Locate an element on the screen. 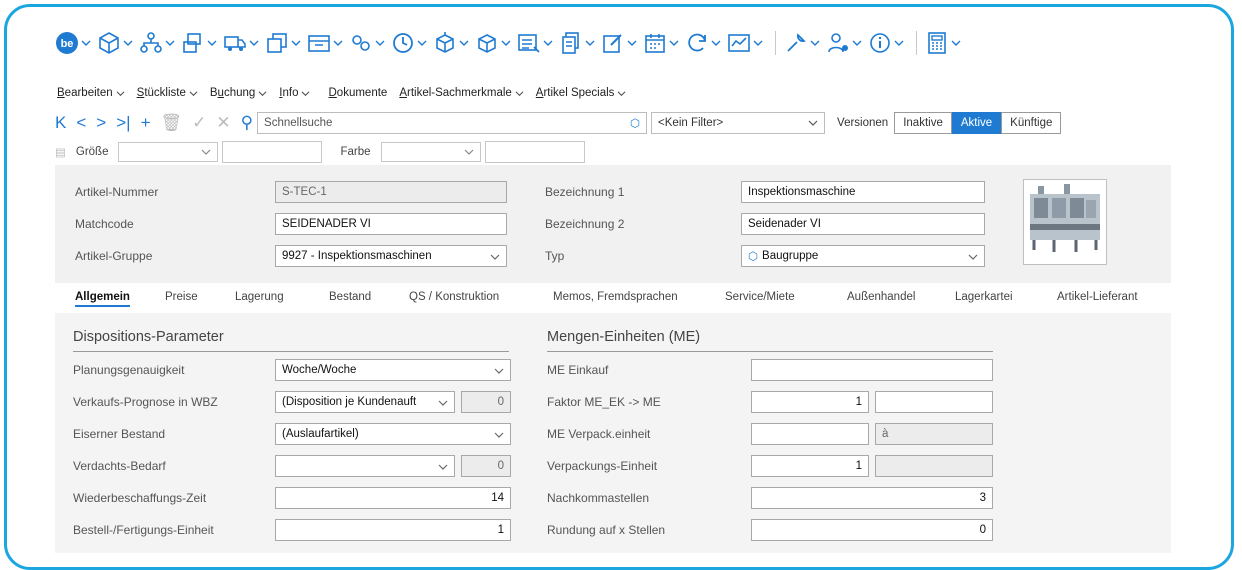 This screenshot has height=570, width=1242. forecast-select: (Disposition je Kundenauft is located at coordinates (365, 402).